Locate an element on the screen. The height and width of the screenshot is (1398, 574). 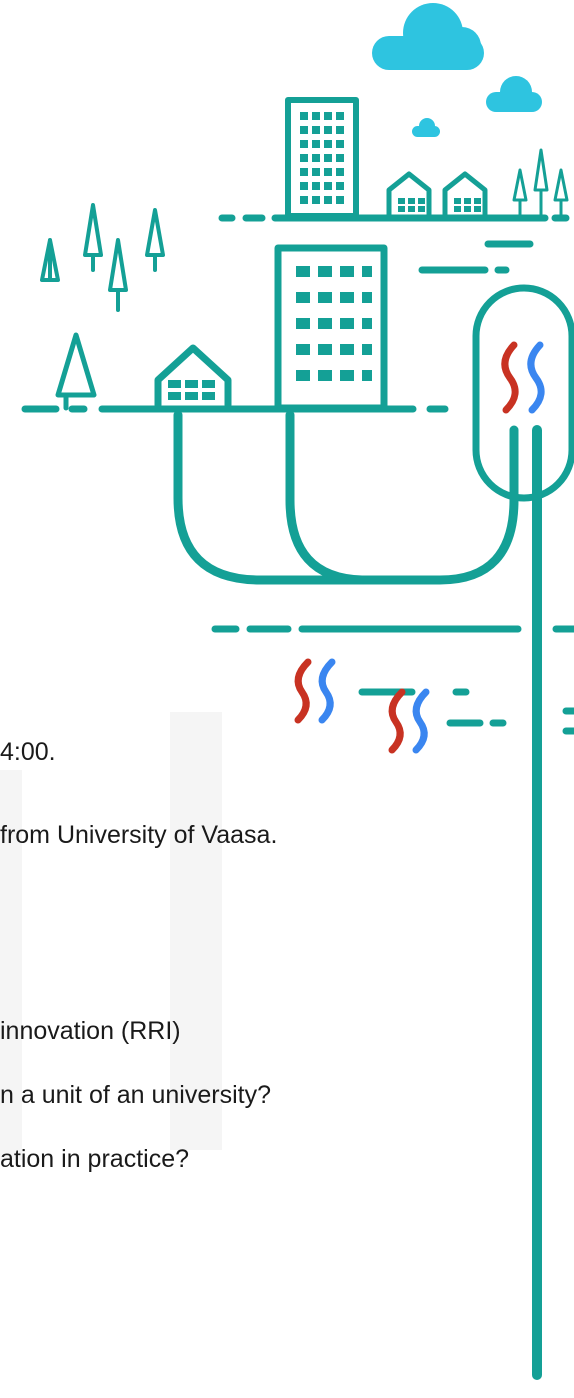
text-line-question-practice: ation in practice? is located at coordinates (95, 1159).